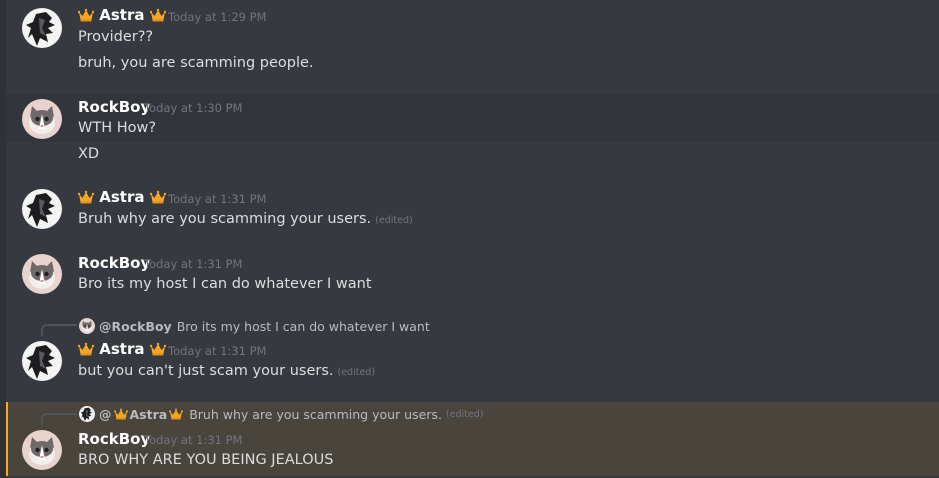  What do you see at coordinates (87, 414) in the screenshot?
I see `astra-mini-avatar` at bounding box center [87, 414].